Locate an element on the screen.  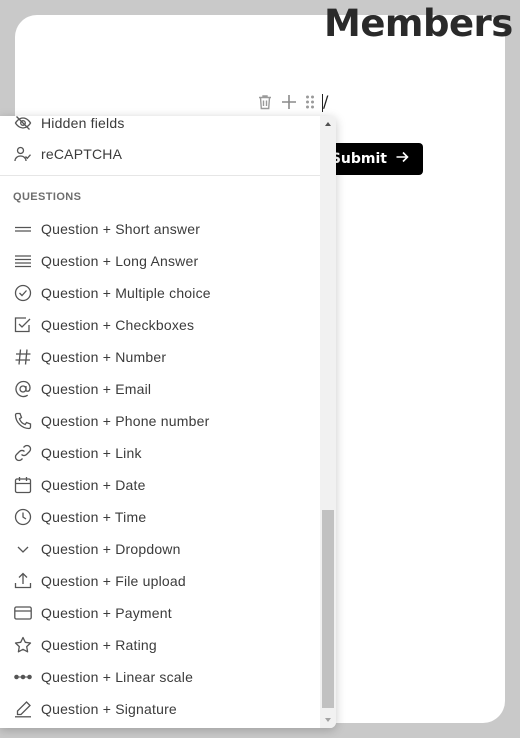
checkbox-icon is located at coordinates (23, 325).